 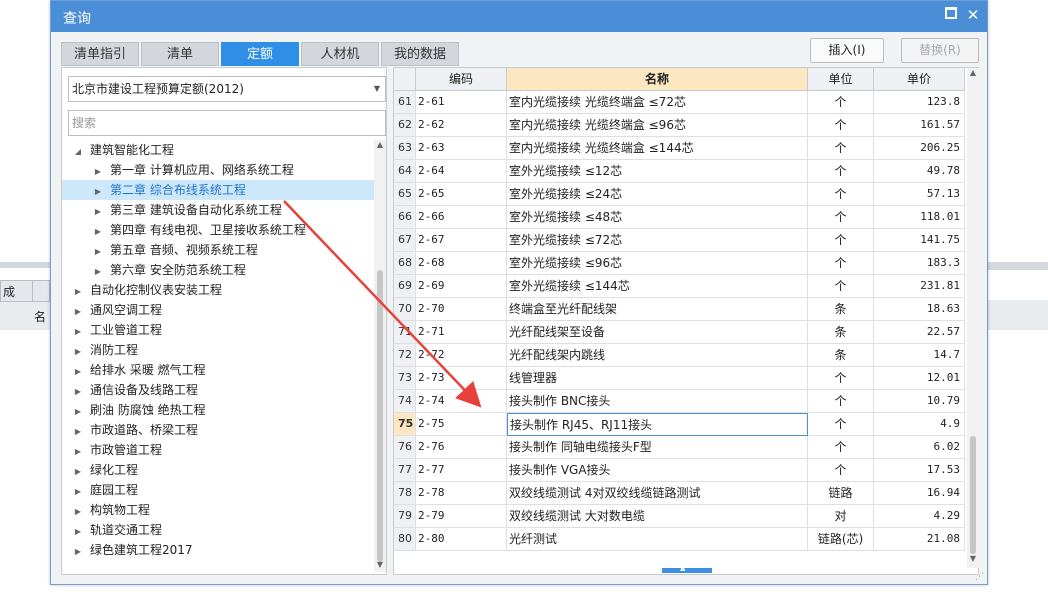 What do you see at coordinates (461, 263) in the screenshot?
I see `cell-code: 2-68` at bounding box center [461, 263].